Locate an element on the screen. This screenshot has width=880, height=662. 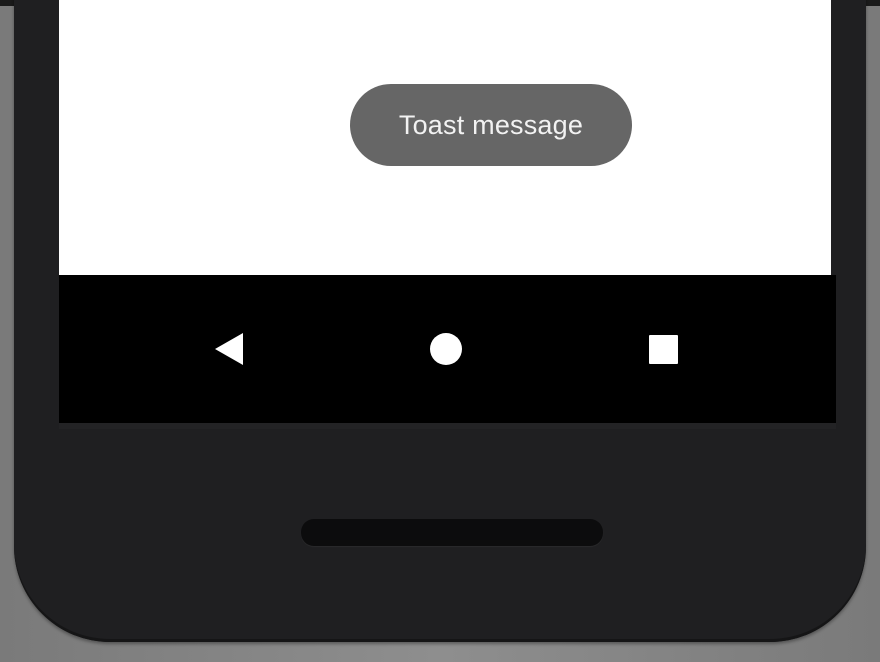
toast-message: Toast message is located at coordinates (491, 124).